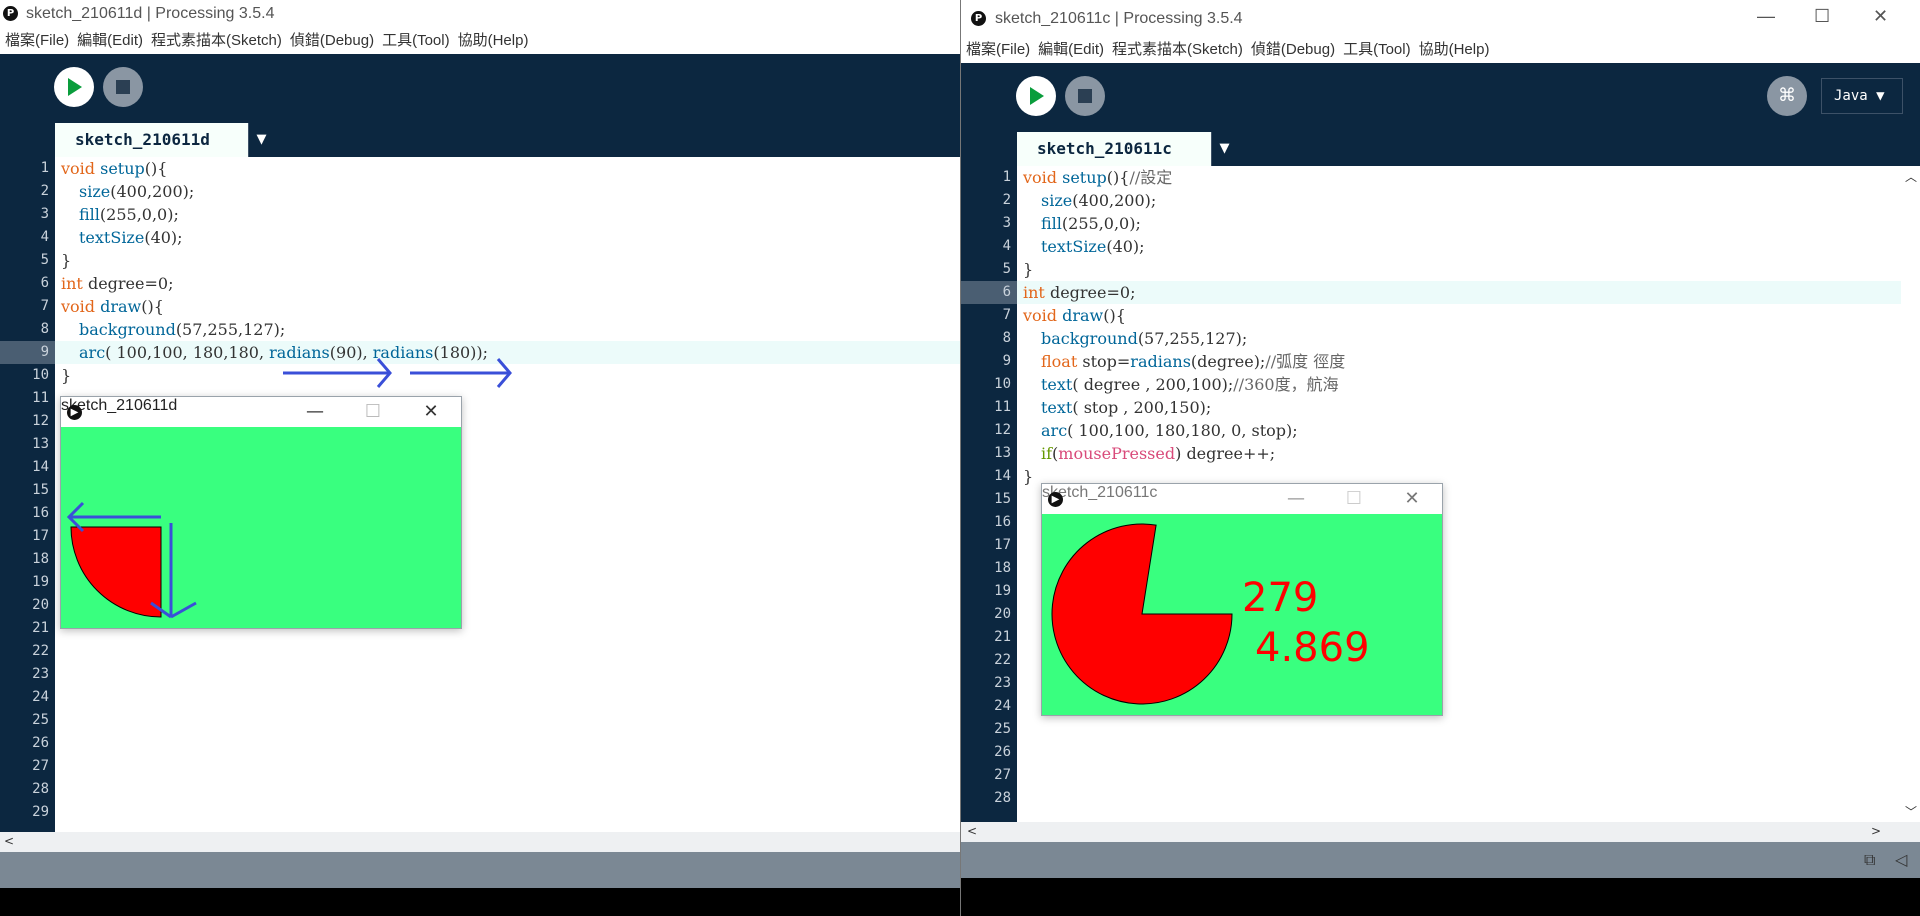  What do you see at coordinates (1910, 494) in the screenshot?
I see `vertical-scrollbar: ︿ ﹀` at bounding box center [1910, 494].